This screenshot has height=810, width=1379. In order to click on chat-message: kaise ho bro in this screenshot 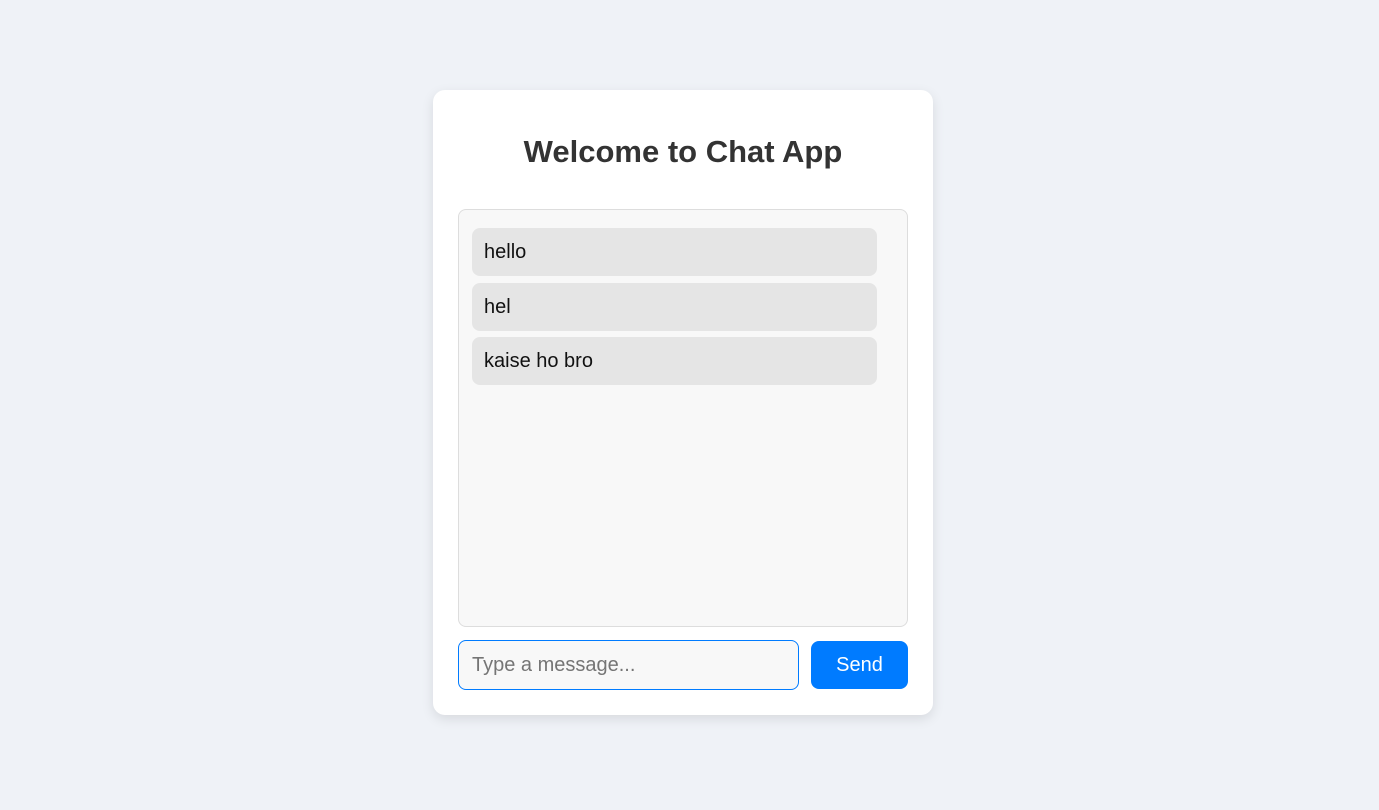, I will do `click(674, 361)`.